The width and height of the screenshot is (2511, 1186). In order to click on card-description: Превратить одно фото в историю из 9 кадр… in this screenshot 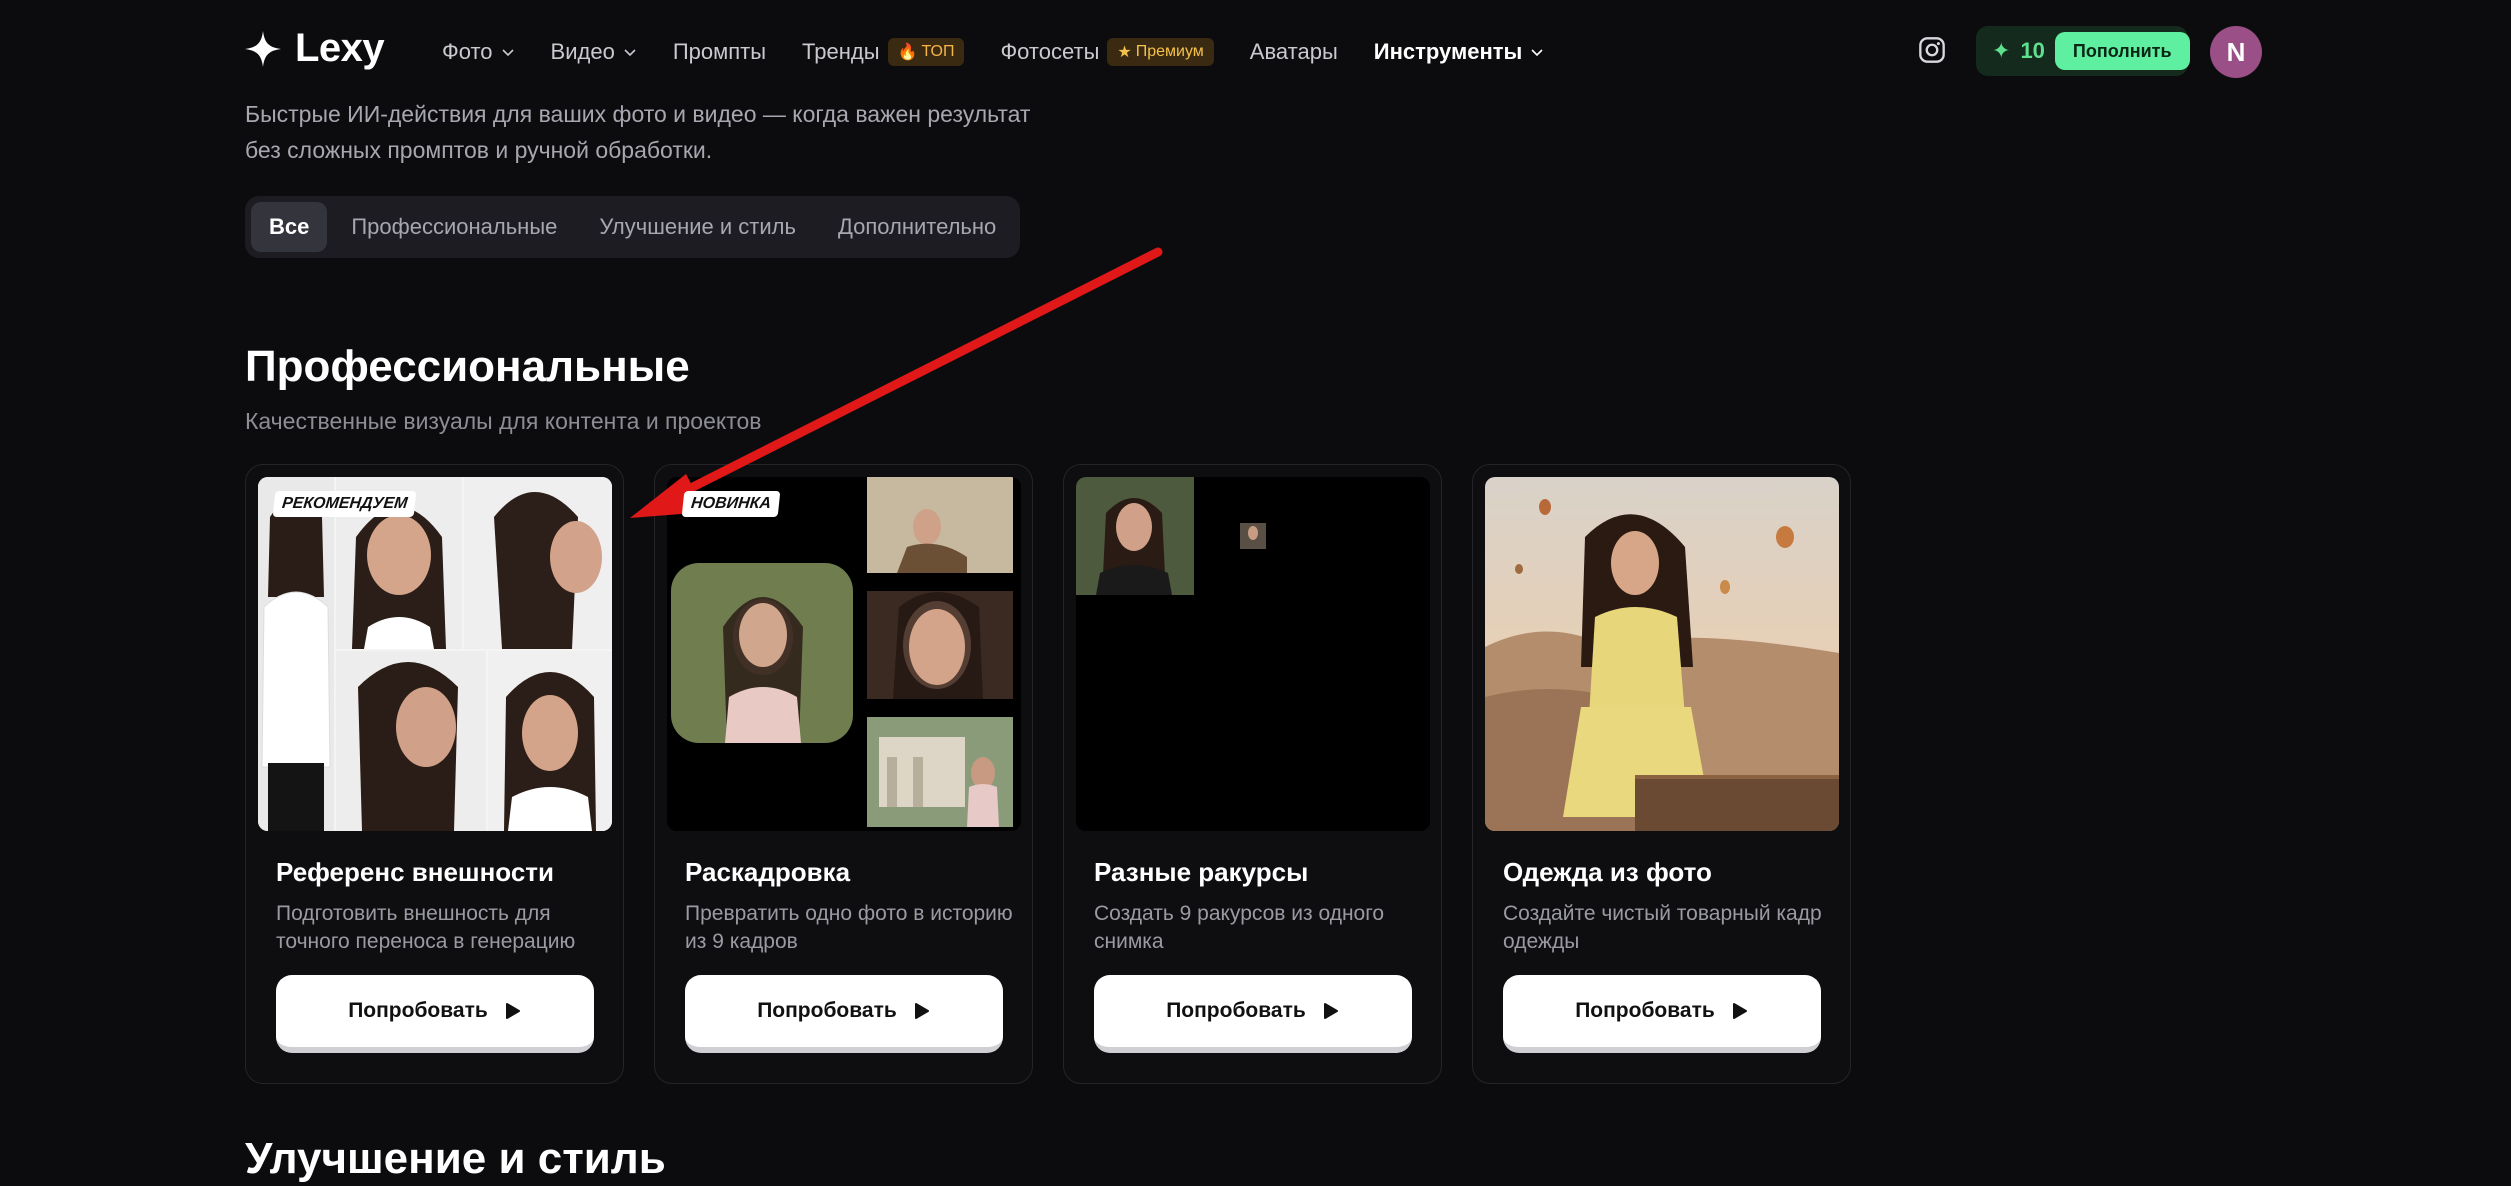, I will do `click(849, 927)`.